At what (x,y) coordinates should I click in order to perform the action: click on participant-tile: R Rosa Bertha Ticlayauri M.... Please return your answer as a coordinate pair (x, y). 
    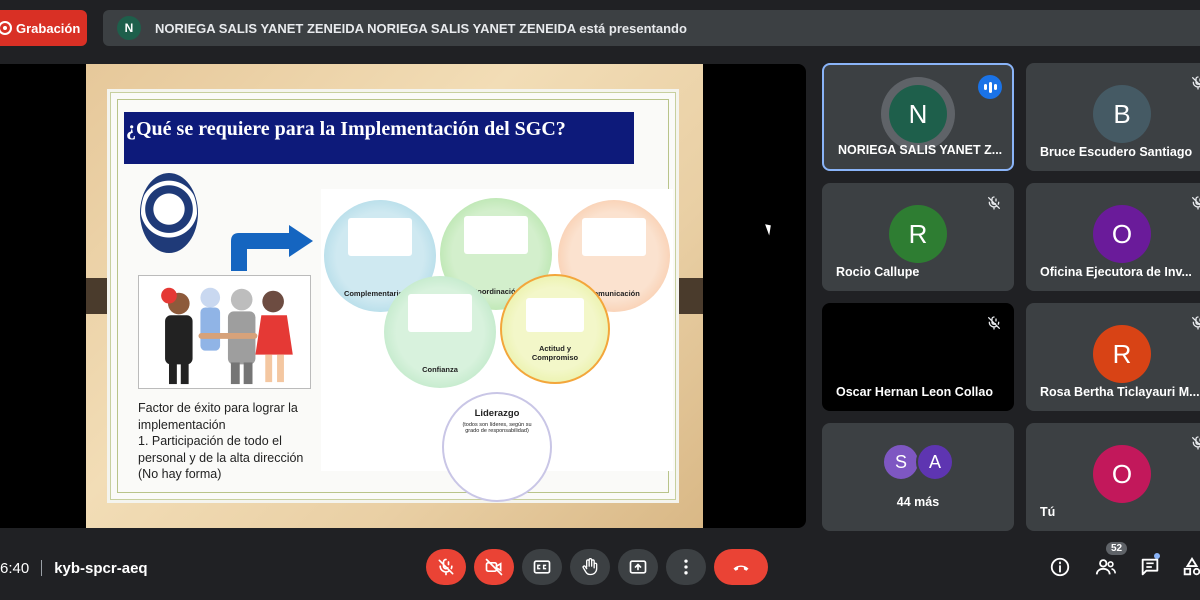
    Looking at the image, I should click on (1113, 357).